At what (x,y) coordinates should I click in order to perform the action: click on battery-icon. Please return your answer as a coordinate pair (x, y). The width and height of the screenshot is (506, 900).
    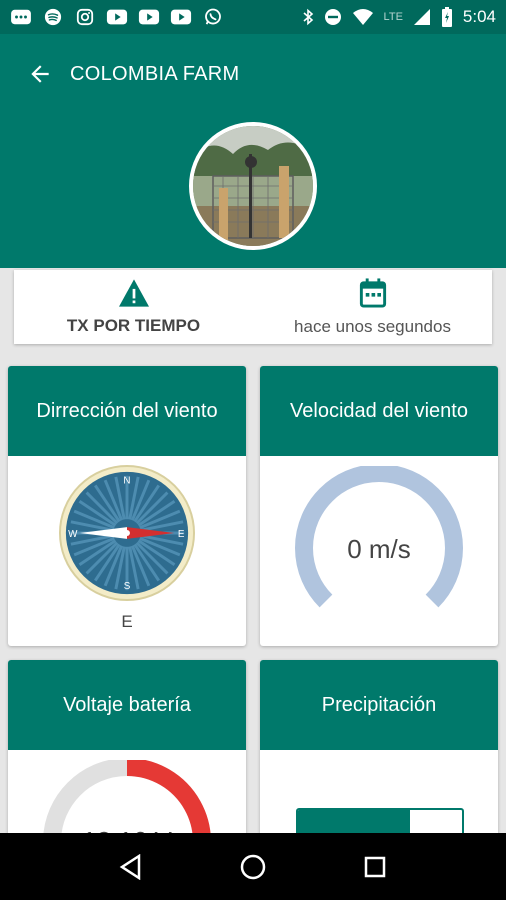
    Looking at the image, I should click on (446, 17).